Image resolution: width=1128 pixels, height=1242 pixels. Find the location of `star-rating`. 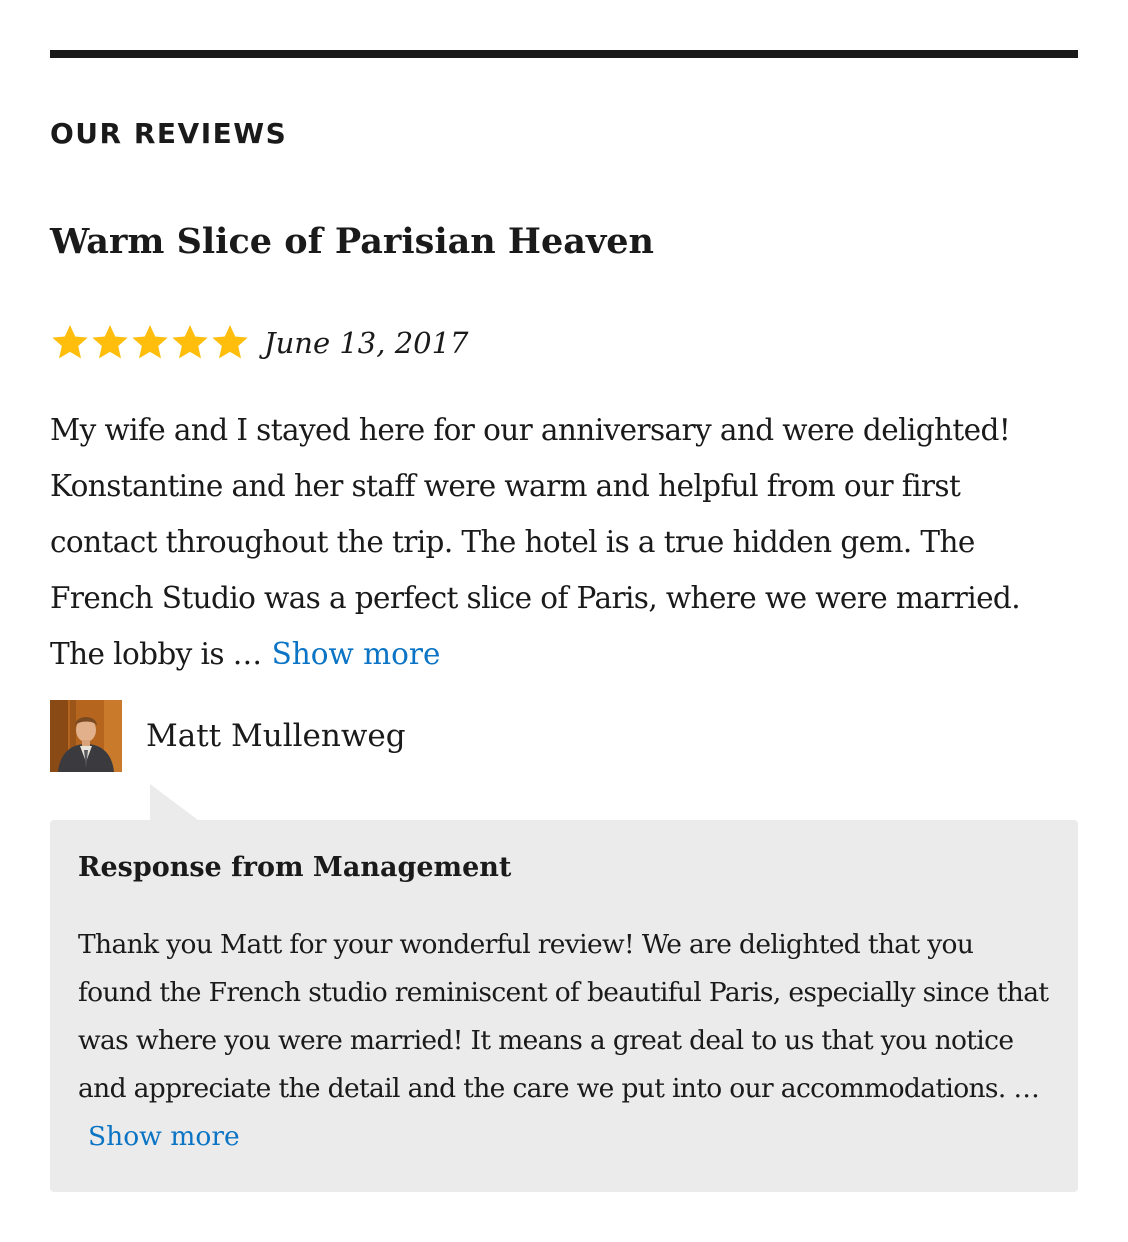

star-rating is located at coordinates (150, 343).